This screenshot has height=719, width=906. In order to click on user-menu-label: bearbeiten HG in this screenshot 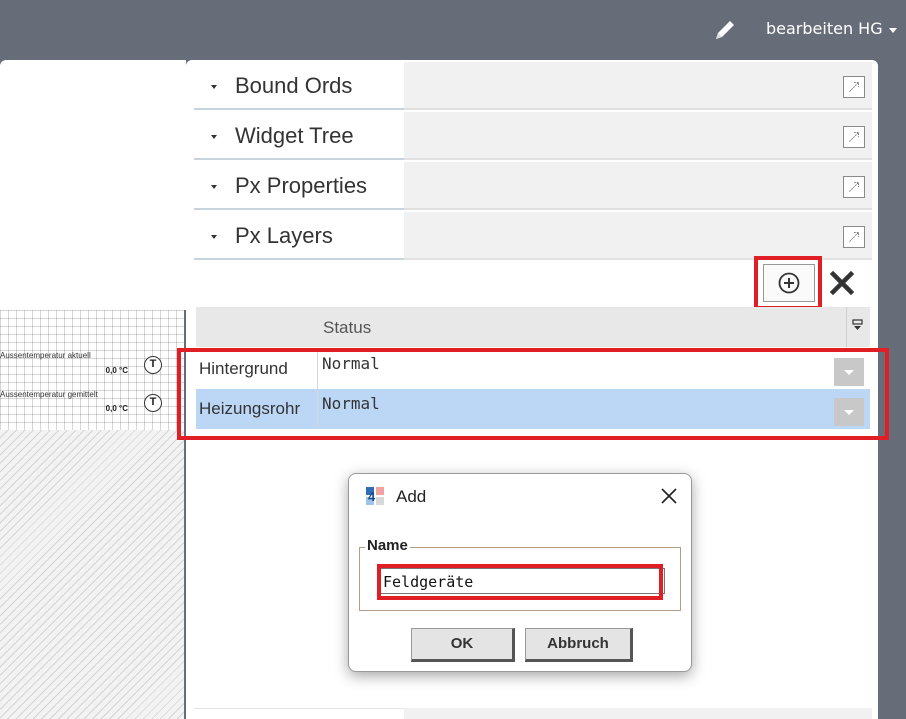, I will do `click(824, 28)`.